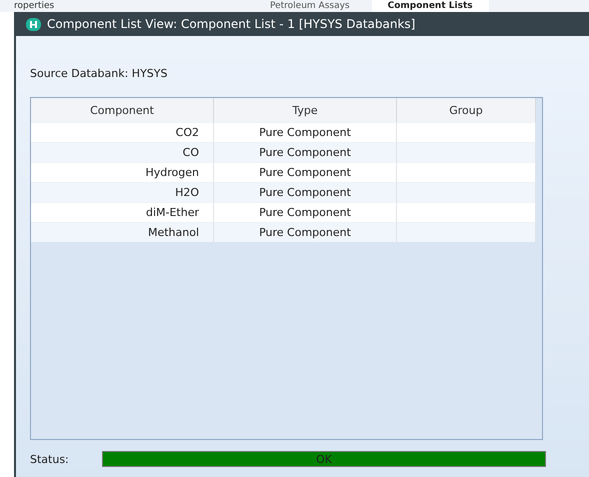 This screenshot has height=477, width=589. What do you see at coordinates (430, 6) in the screenshot?
I see `tab: Component Lists` at bounding box center [430, 6].